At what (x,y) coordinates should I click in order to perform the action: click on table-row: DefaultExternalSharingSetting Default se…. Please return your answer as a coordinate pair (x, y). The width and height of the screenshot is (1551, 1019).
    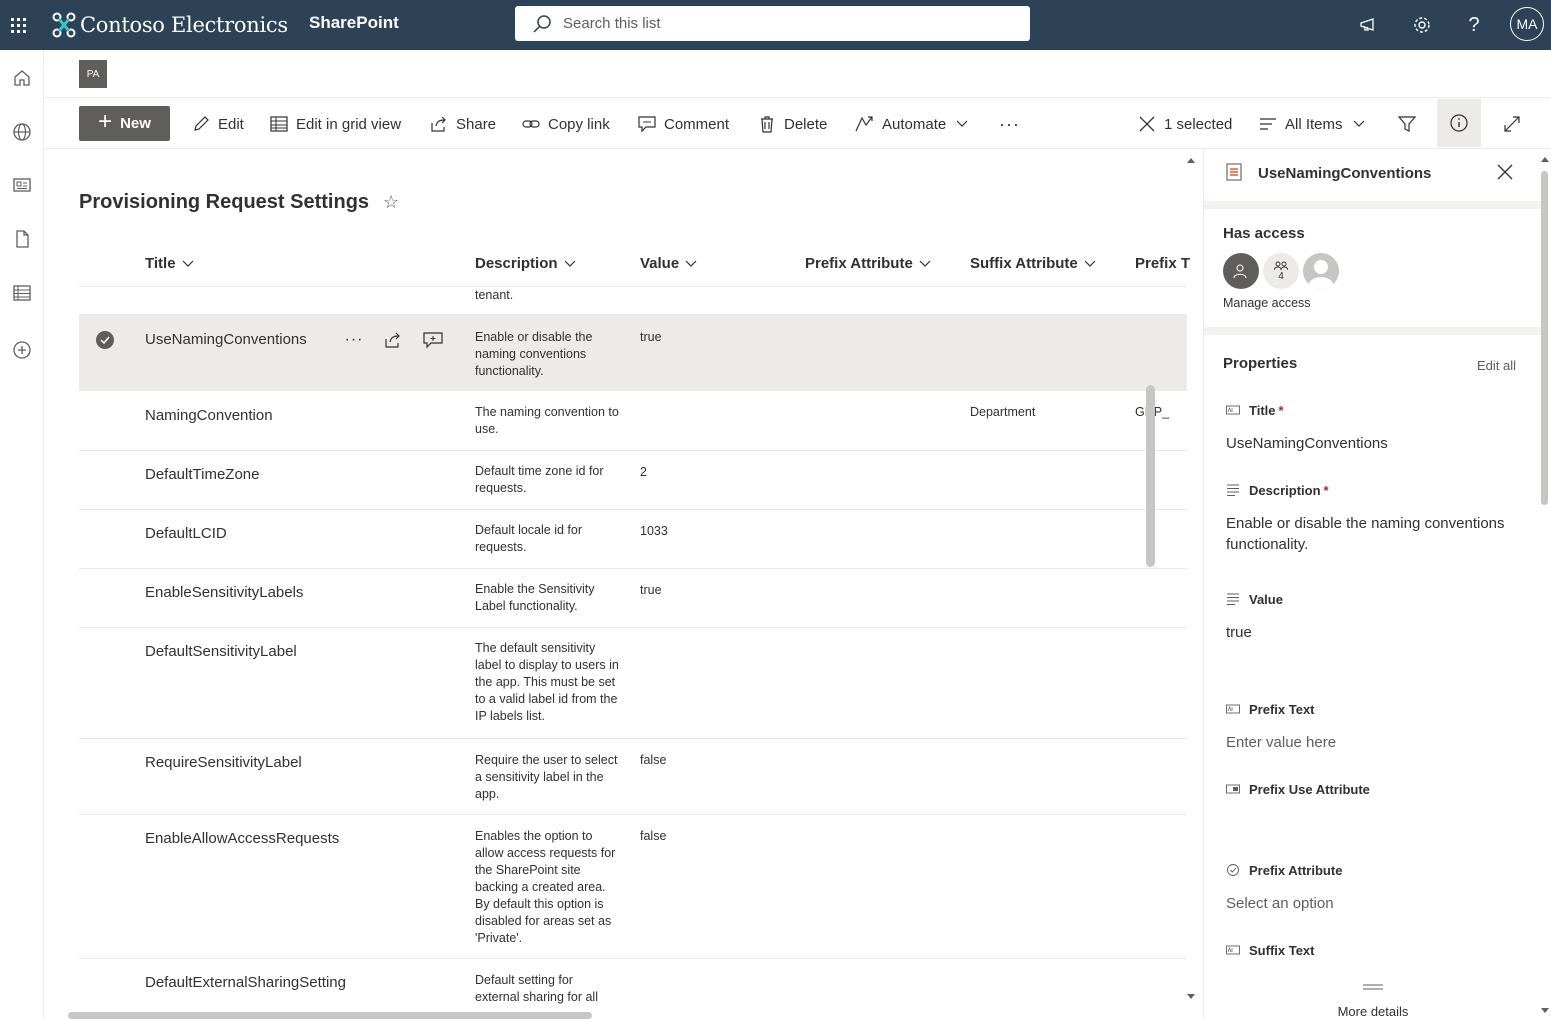
    Looking at the image, I should click on (633, 989).